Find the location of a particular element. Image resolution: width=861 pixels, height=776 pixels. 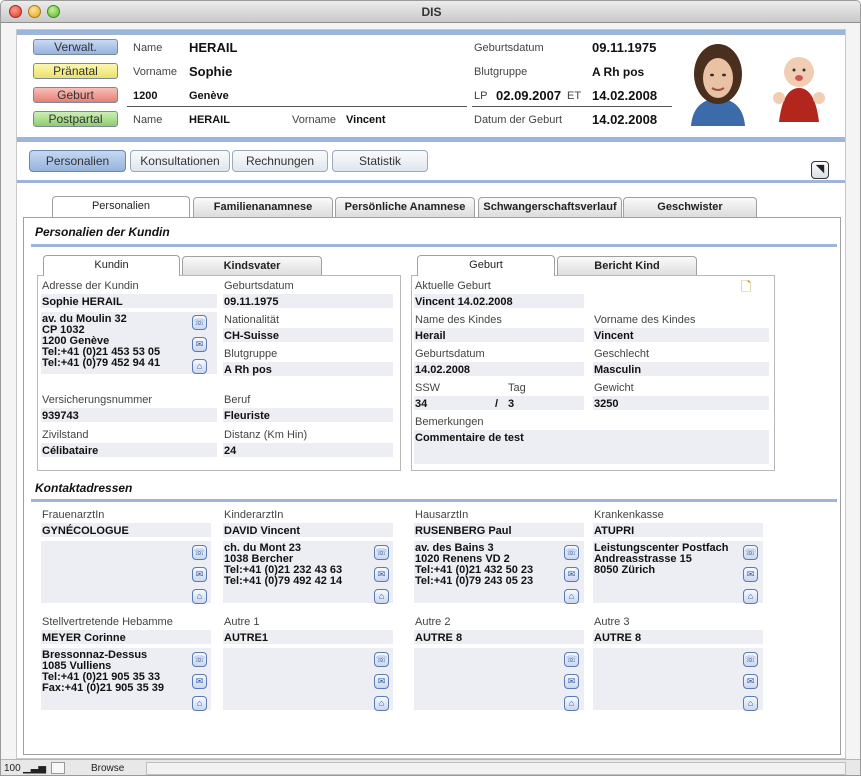

section2-bar is located at coordinates (434, 500).